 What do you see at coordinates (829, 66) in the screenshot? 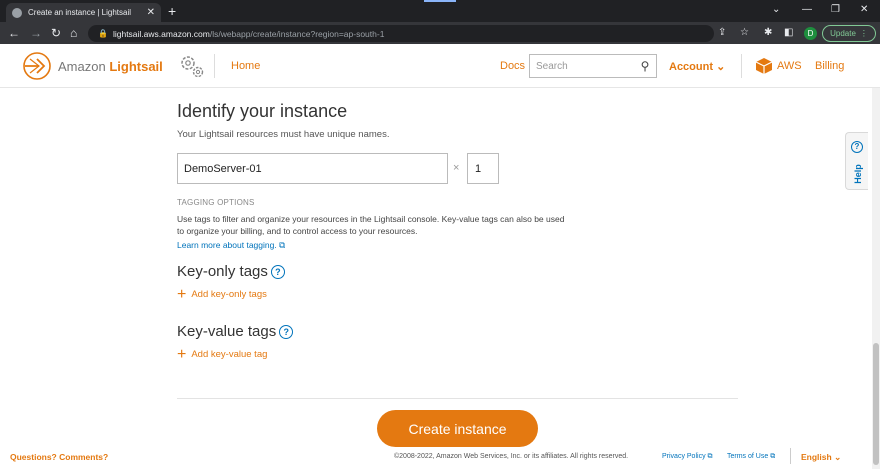
I see `billing-link: Billing` at bounding box center [829, 66].